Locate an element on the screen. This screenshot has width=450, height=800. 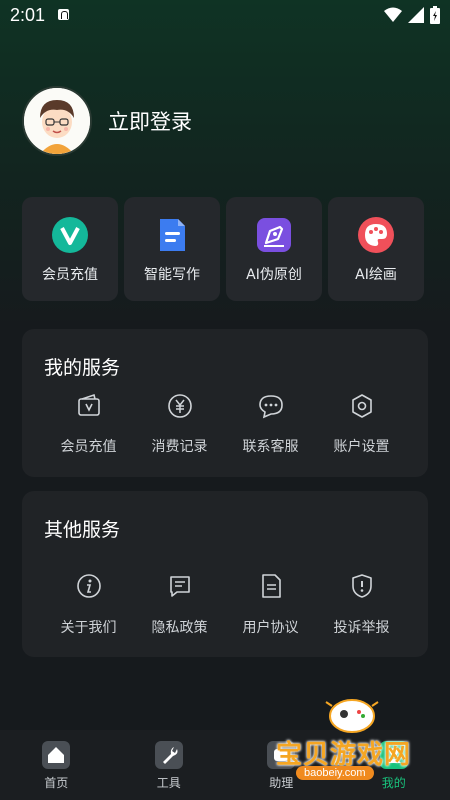
palette-icon is located at coordinates (376, 235).